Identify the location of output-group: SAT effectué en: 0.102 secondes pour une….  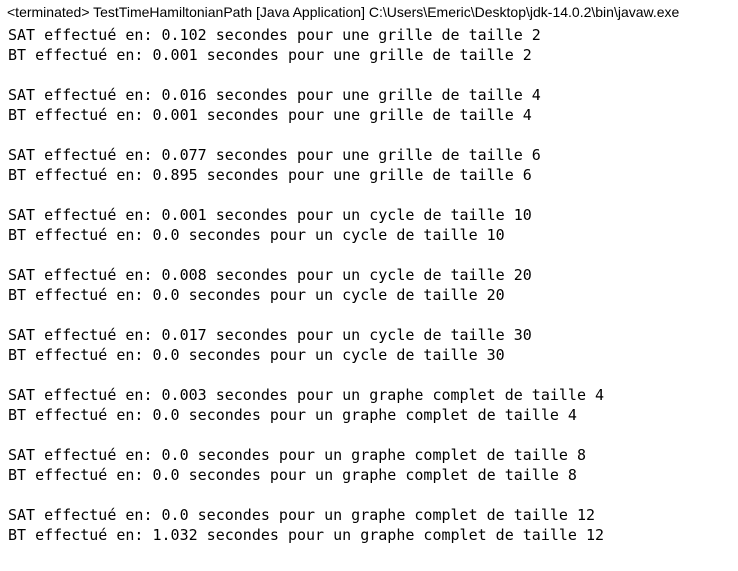
(373, 45).